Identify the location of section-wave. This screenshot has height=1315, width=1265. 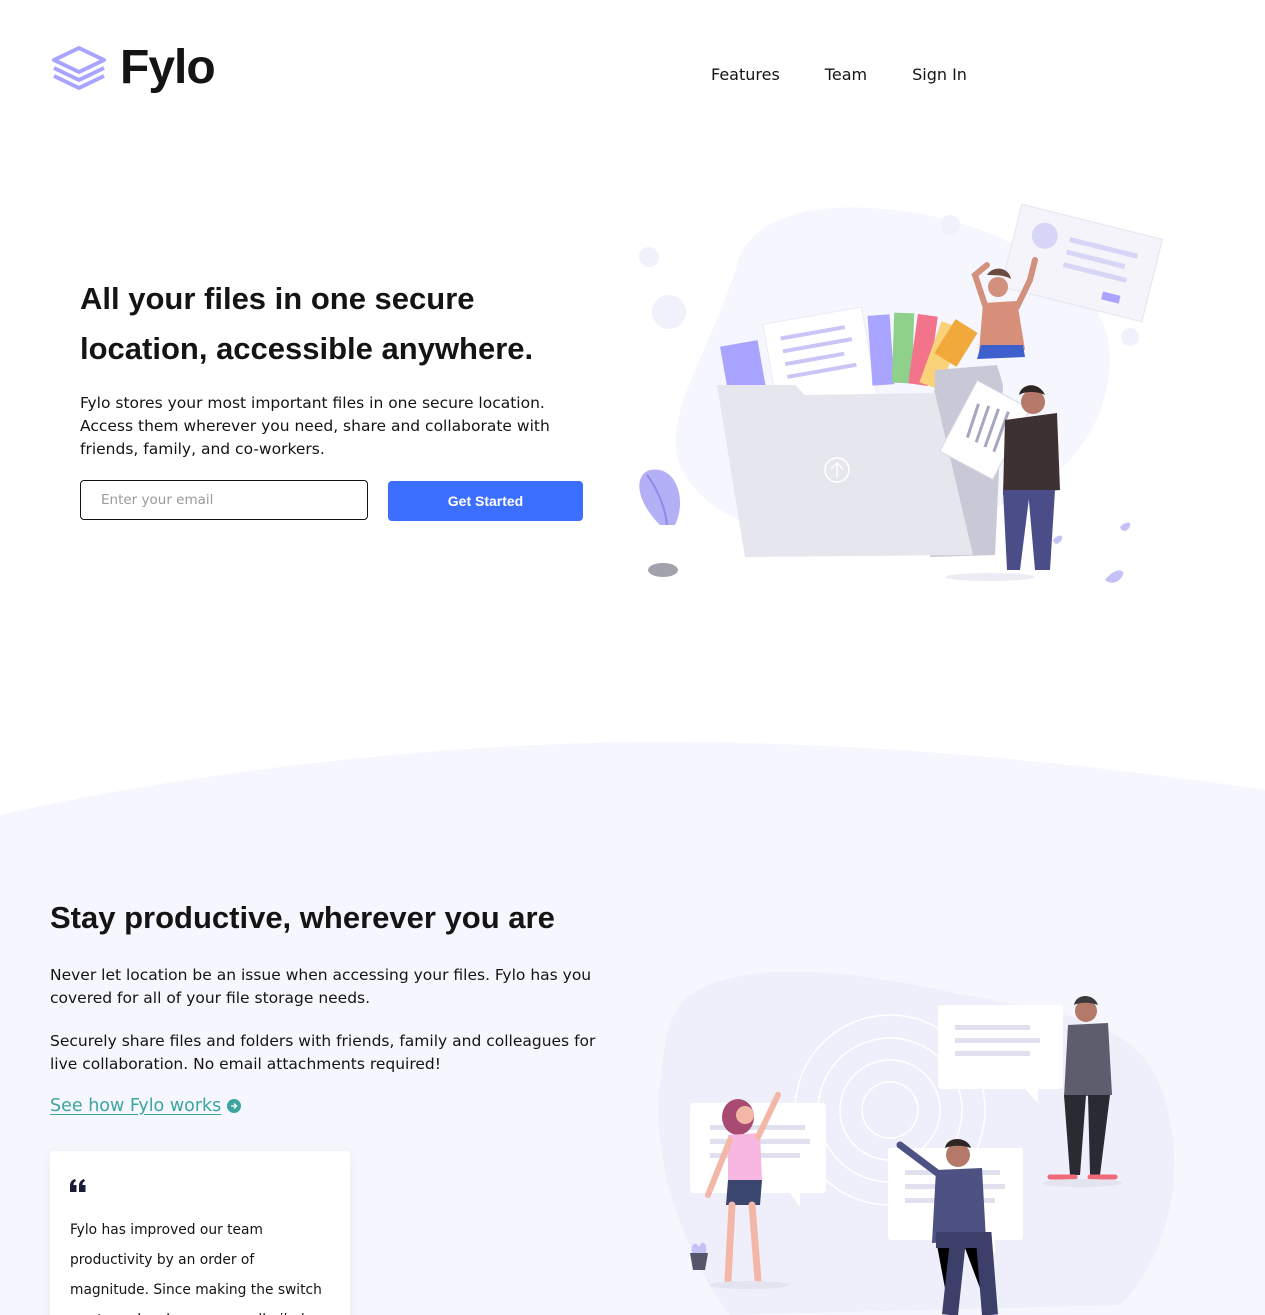
(632, 796).